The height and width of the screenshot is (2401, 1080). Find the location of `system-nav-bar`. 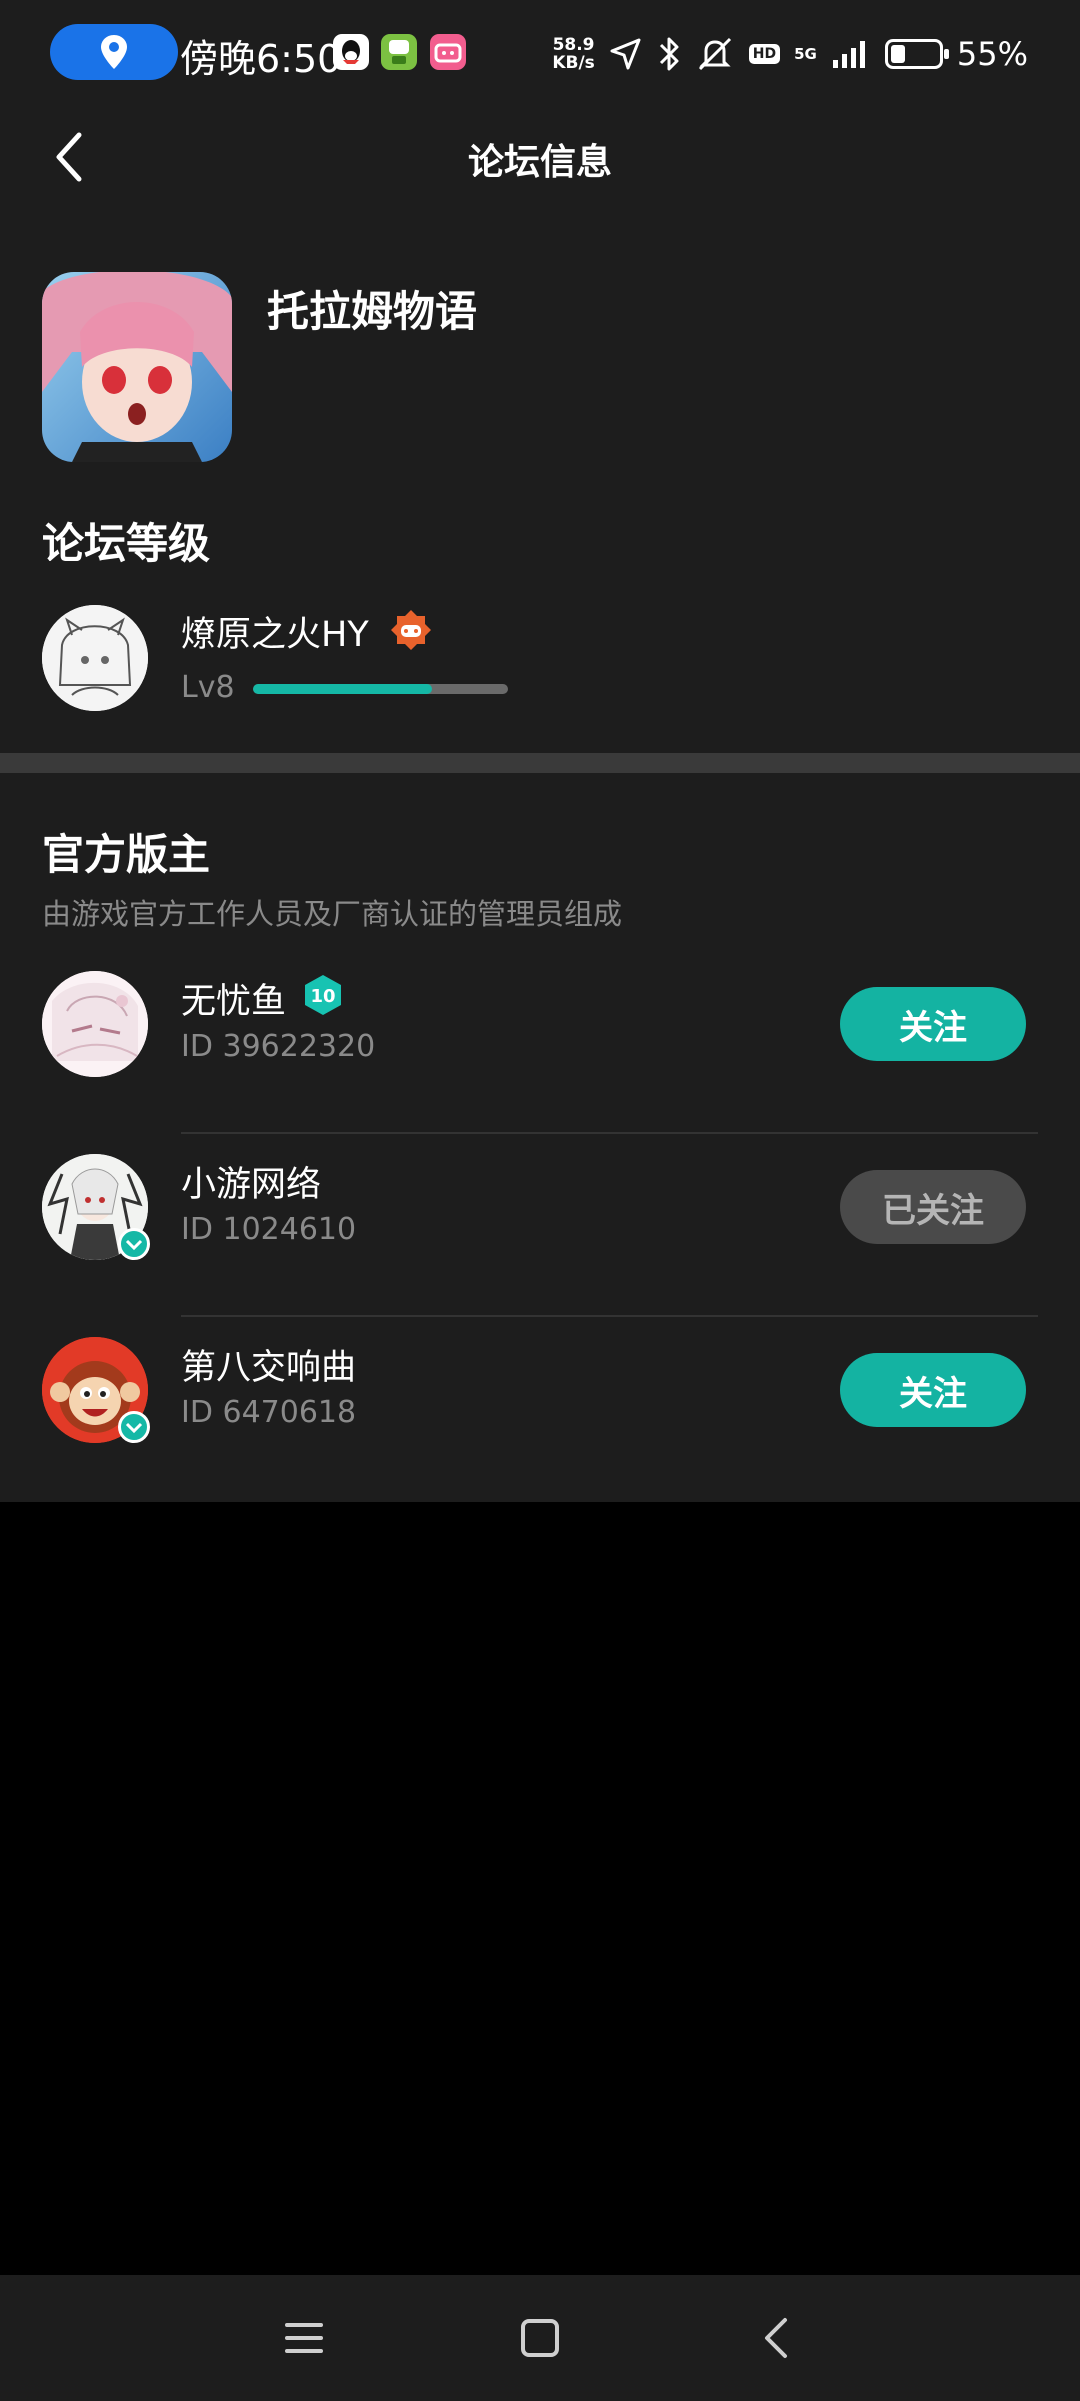

system-nav-bar is located at coordinates (540, 2338).